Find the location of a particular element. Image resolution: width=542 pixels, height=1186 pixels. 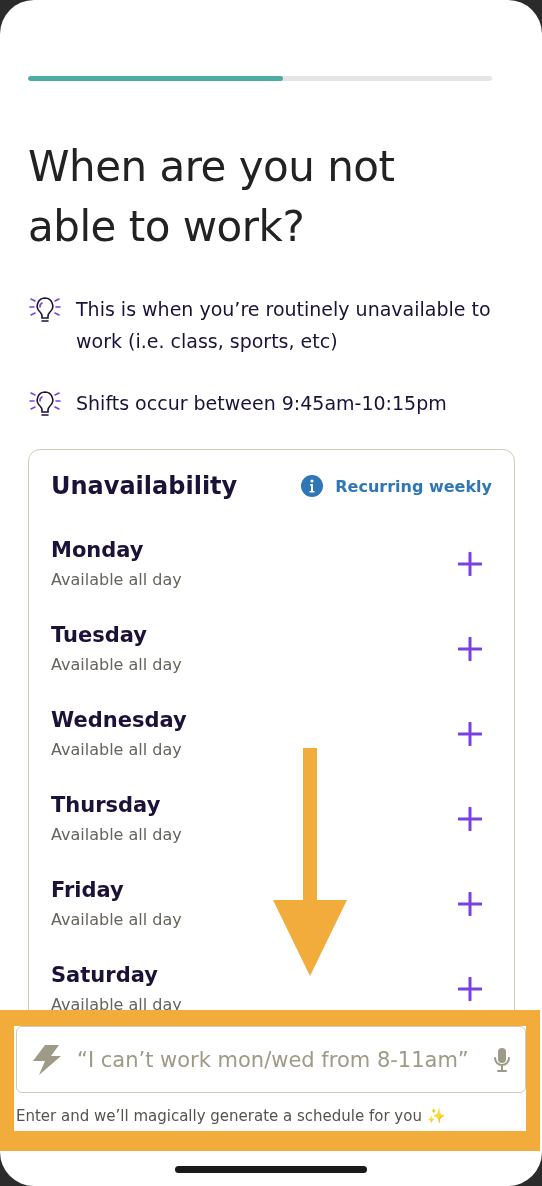

hint-text: Enter and we’ll magically generate a schedule for you ✨ is located at coordinates (231, 1116).